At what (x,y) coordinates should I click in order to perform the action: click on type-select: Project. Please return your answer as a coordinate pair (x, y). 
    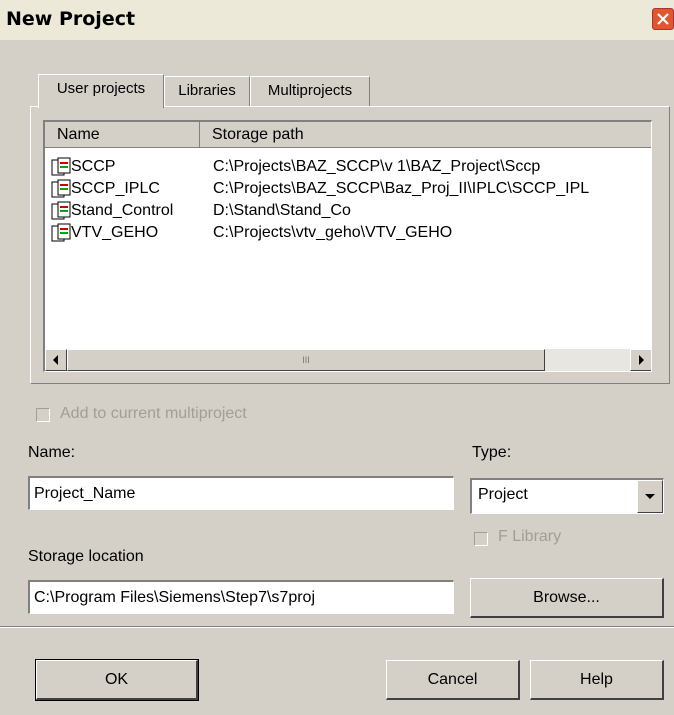
    Looking at the image, I should click on (567, 496).